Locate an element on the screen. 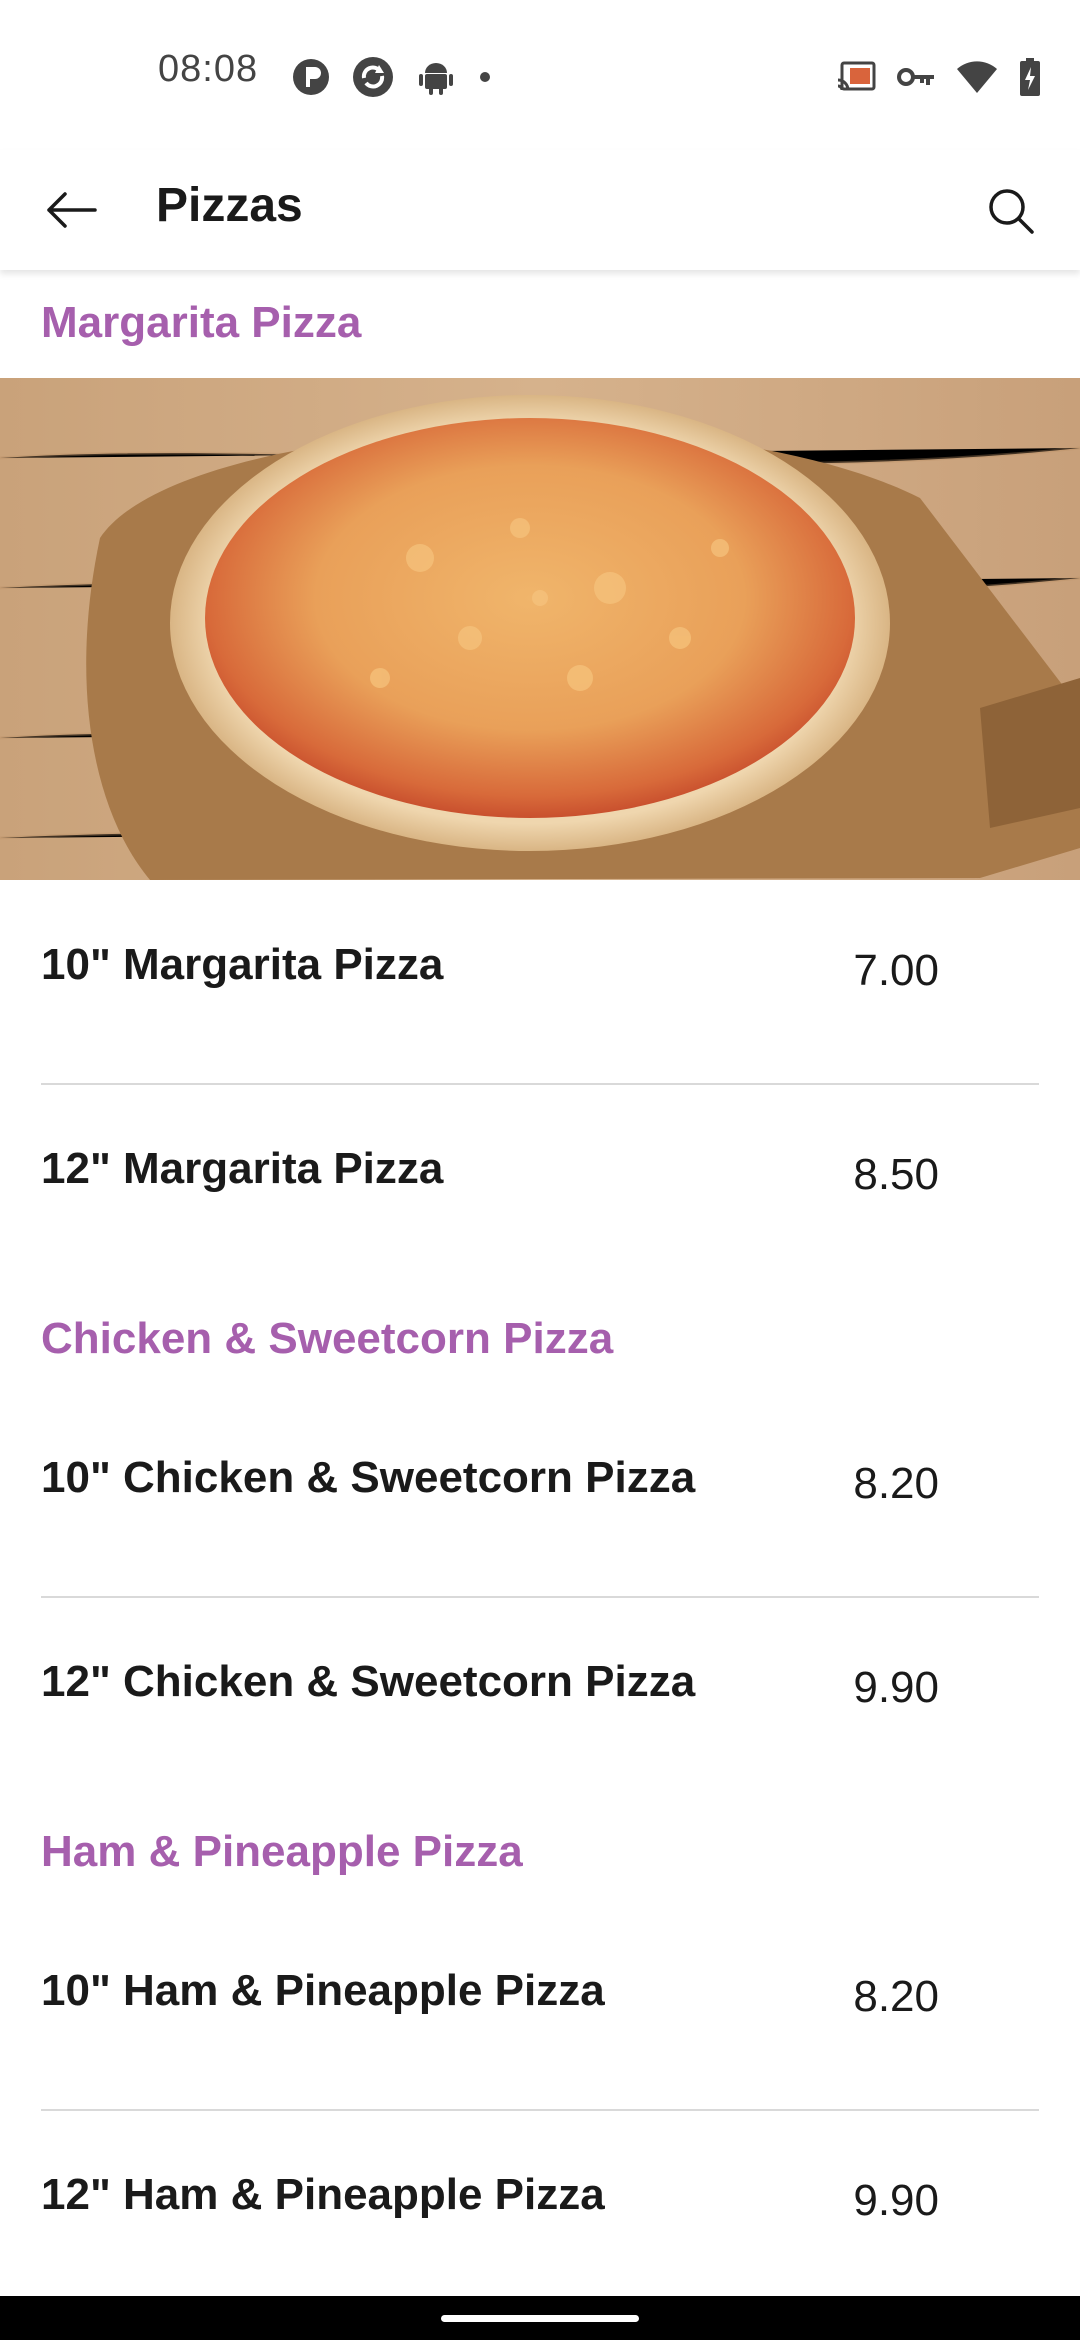  item-name: 12" Chicken & Sweetcorn Pizza is located at coordinates (368, 1681).